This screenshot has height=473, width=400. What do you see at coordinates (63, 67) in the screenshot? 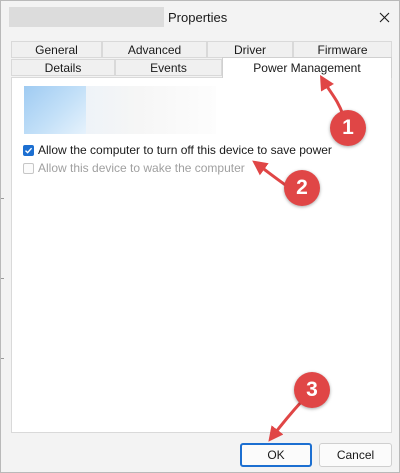
I see `tab-details: Details` at bounding box center [63, 67].